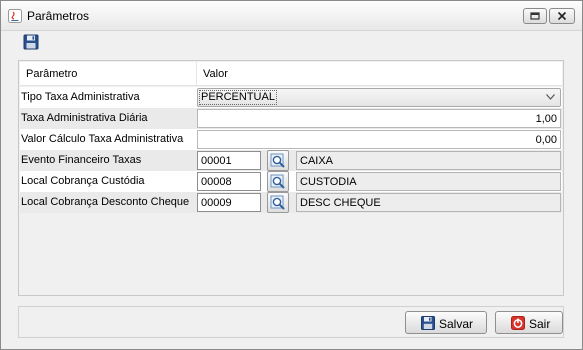 This screenshot has height=350, width=583. What do you see at coordinates (229, 160) in the screenshot?
I see `evento-financeiro-code-input: 00001` at bounding box center [229, 160].